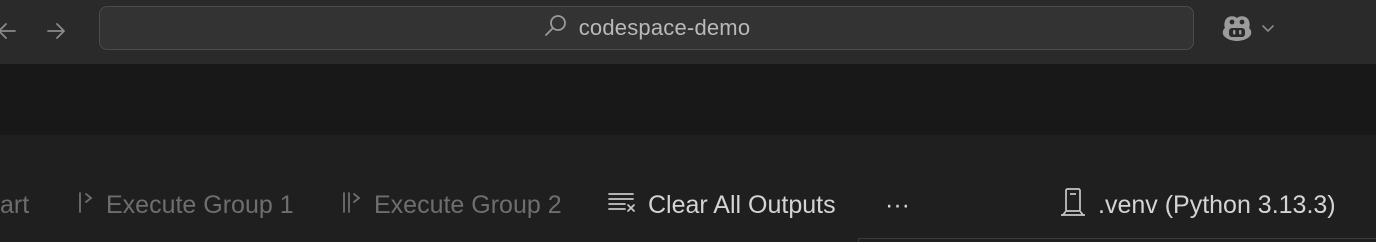 The height and width of the screenshot is (242, 1376). I want to click on copilot-menu, so click(1248, 30).